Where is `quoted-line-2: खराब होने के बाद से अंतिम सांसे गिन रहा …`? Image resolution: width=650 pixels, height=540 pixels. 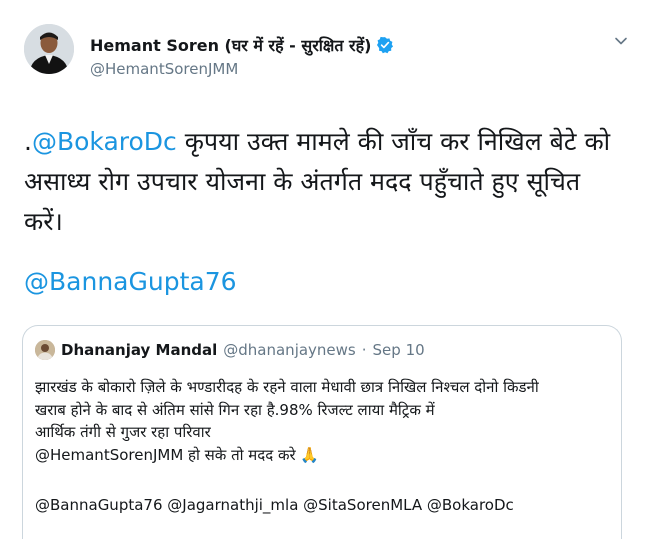 quoted-line-2: खराब होने के बाद से अंतिम सांसे गिन रहा … is located at coordinates (235, 409).